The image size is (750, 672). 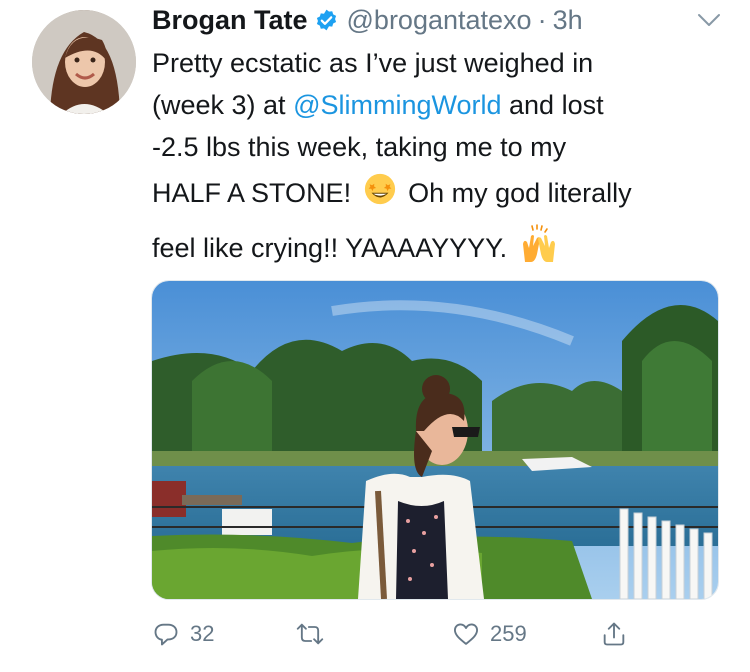 I want to click on tweet-timestamp: 3h, so click(x=568, y=20).